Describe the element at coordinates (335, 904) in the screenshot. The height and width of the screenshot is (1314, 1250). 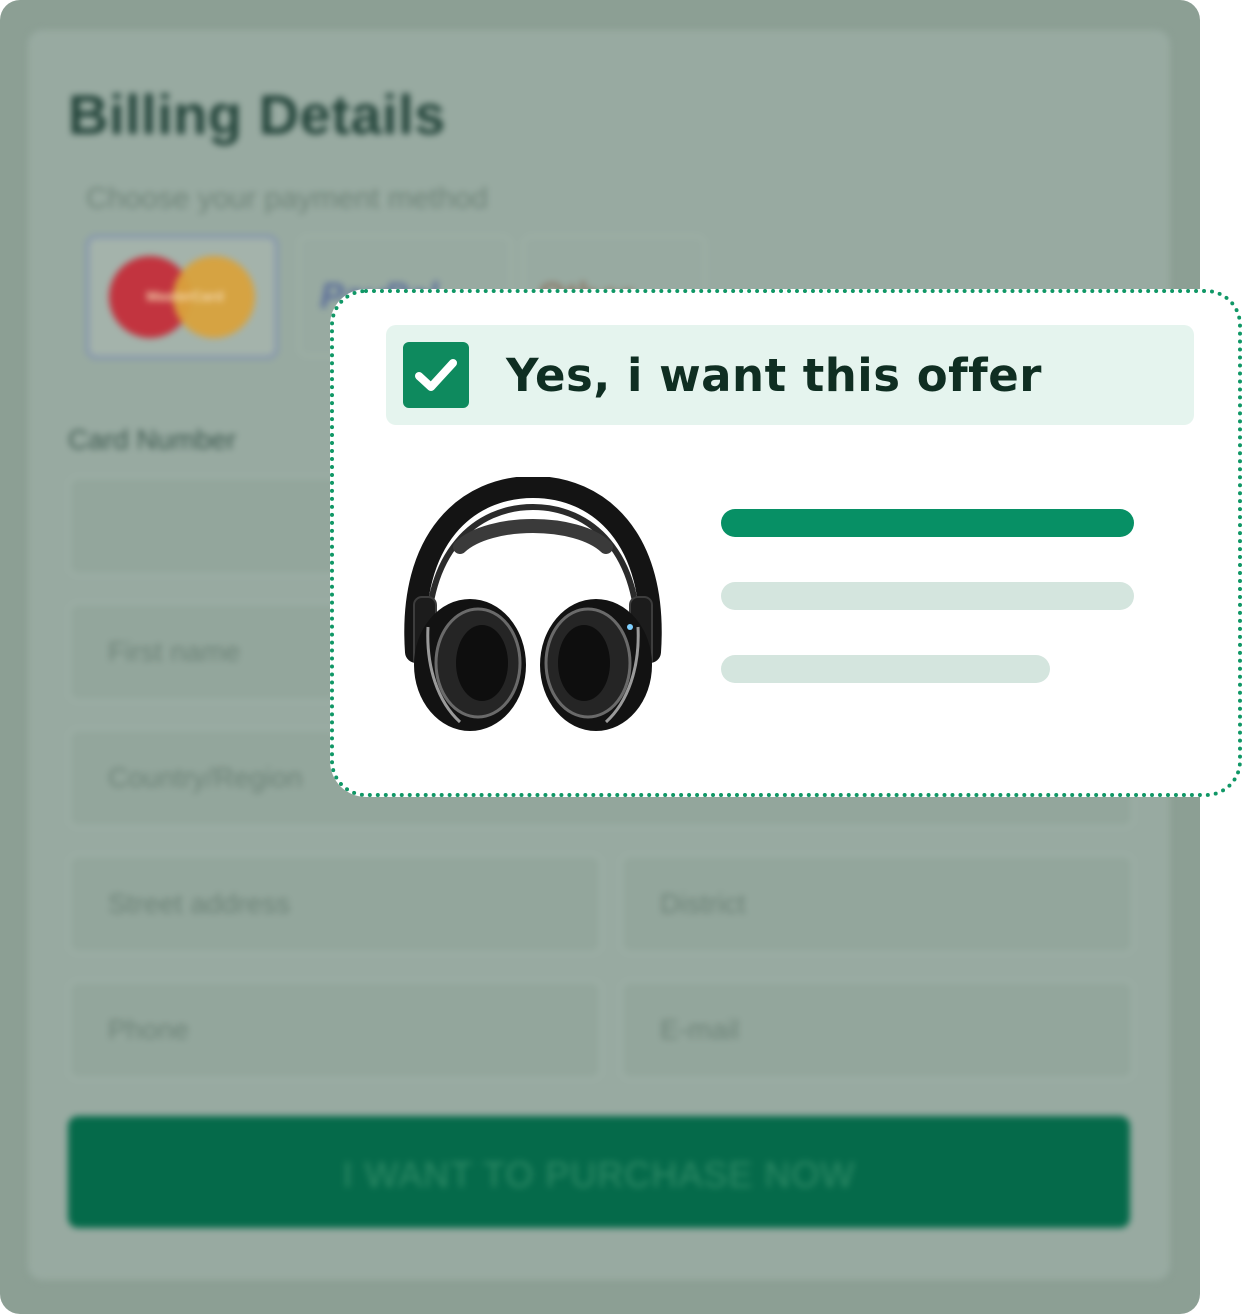
I see `street-address-input: Street address` at that location.